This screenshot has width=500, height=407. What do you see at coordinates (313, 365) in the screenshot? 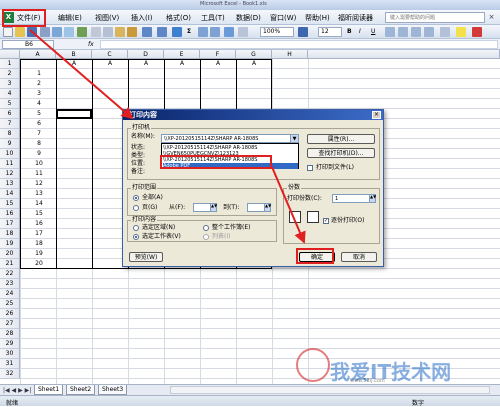
I see `watermark-logo-icon` at bounding box center [313, 365].